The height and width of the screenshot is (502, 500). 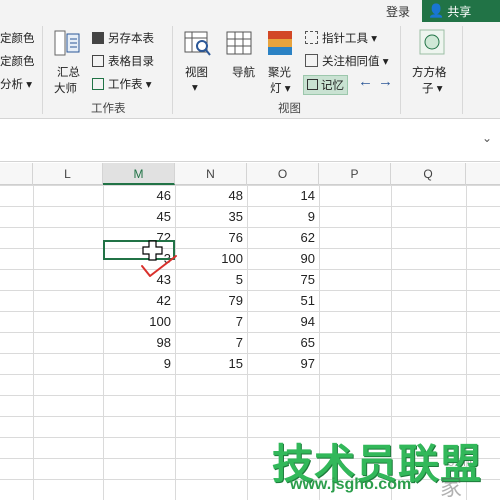 What do you see at coordinates (451, 487) in the screenshot?
I see `watermark-corner: 家` at bounding box center [451, 487].